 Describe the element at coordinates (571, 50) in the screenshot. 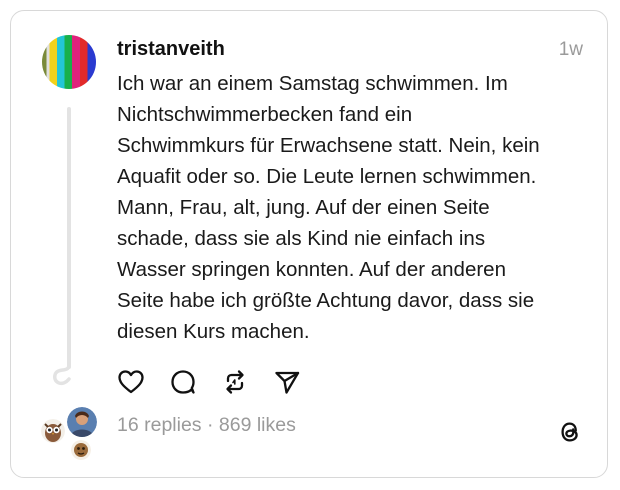

I see `post-timestamp: 1w` at that location.